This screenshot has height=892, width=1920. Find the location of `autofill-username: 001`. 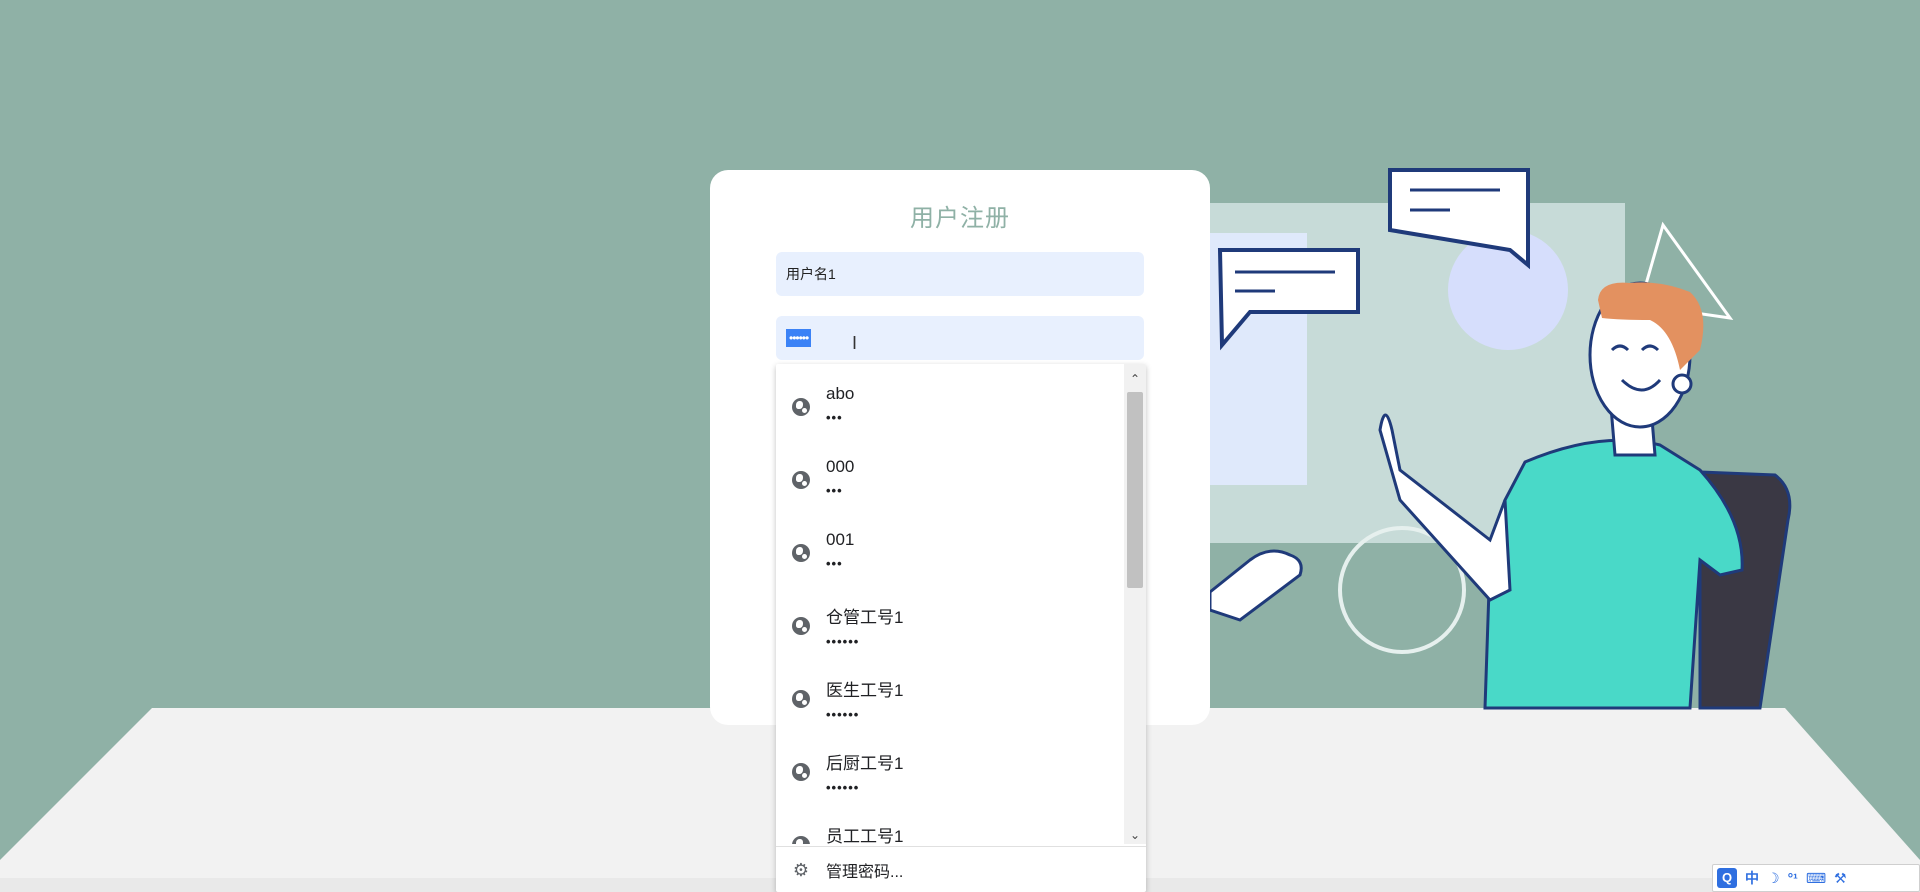

autofill-username: 001 is located at coordinates (840, 539).